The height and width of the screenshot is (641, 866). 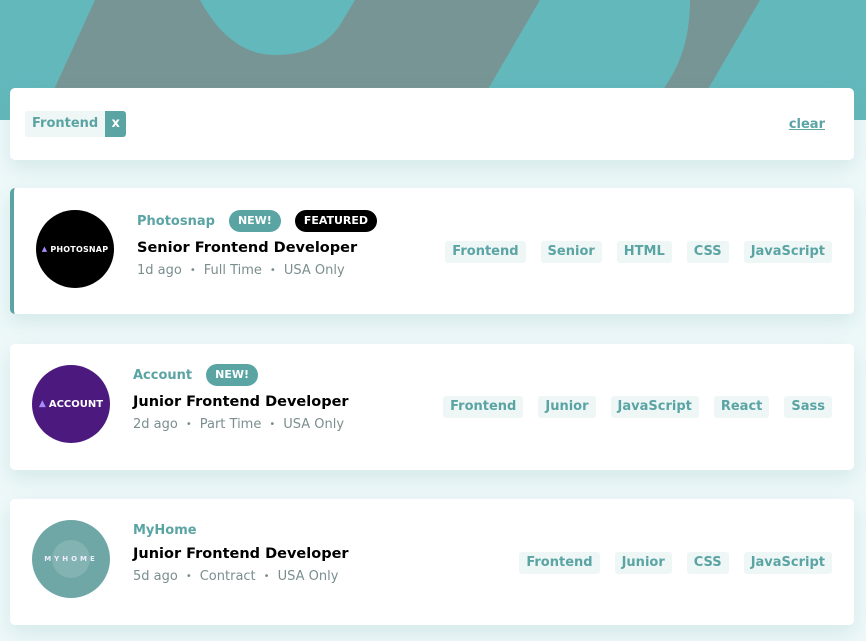 What do you see at coordinates (155, 424) in the screenshot?
I see `posted-at: 2d ago` at bounding box center [155, 424].